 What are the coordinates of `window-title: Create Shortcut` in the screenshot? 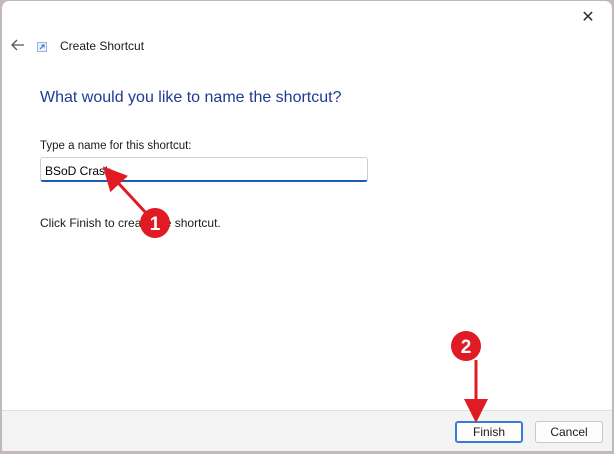 It's located at (102, 46).